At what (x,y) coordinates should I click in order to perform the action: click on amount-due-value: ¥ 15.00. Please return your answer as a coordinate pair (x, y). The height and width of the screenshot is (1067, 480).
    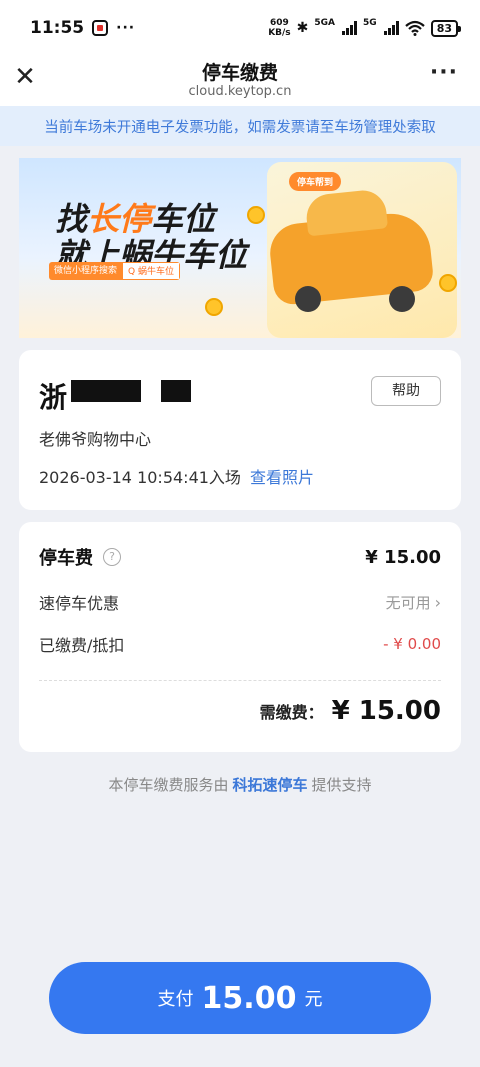
    Looking at the image, I should click on (386, 711).